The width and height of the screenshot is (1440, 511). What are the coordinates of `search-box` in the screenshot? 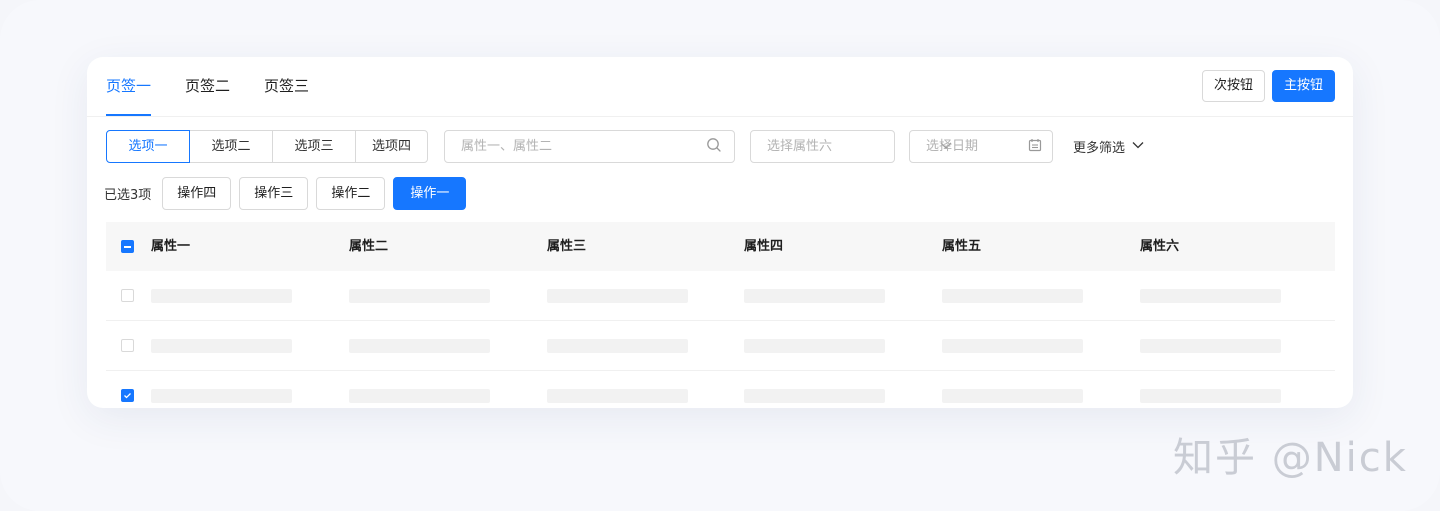 It's located at (589, 146).